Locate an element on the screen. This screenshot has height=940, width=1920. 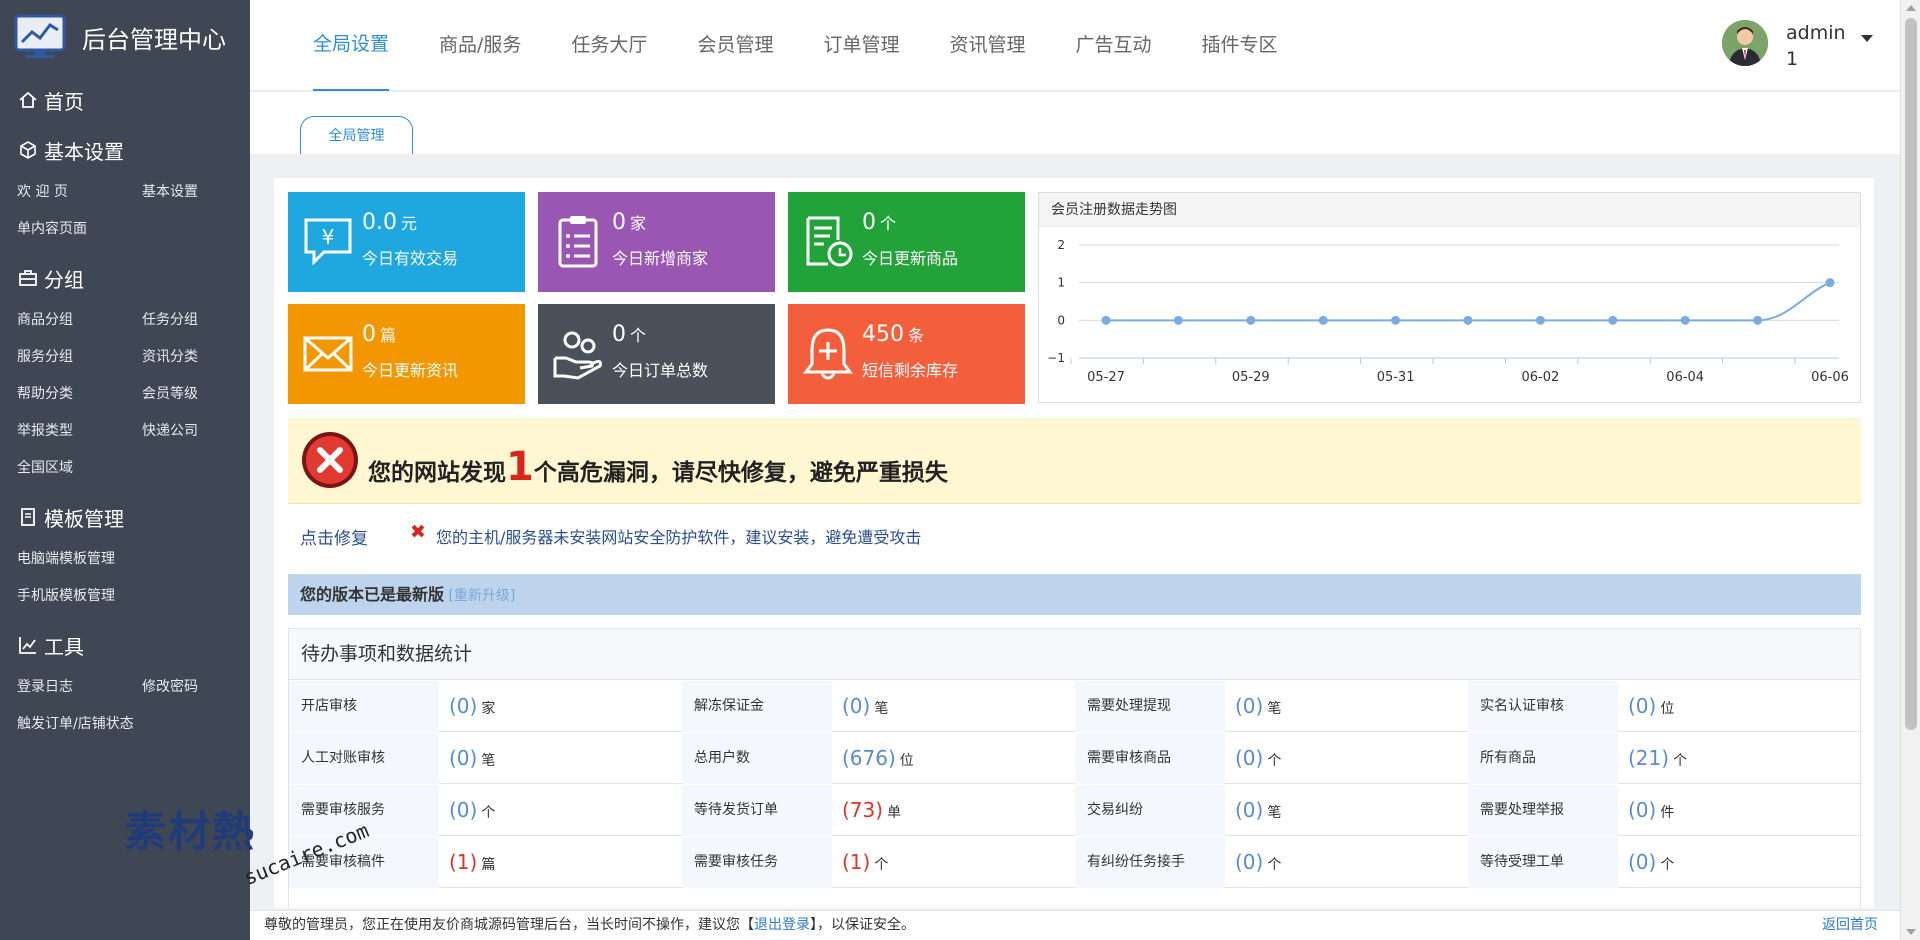
scrollbar-thumb is located at coordinates (1911, 374).